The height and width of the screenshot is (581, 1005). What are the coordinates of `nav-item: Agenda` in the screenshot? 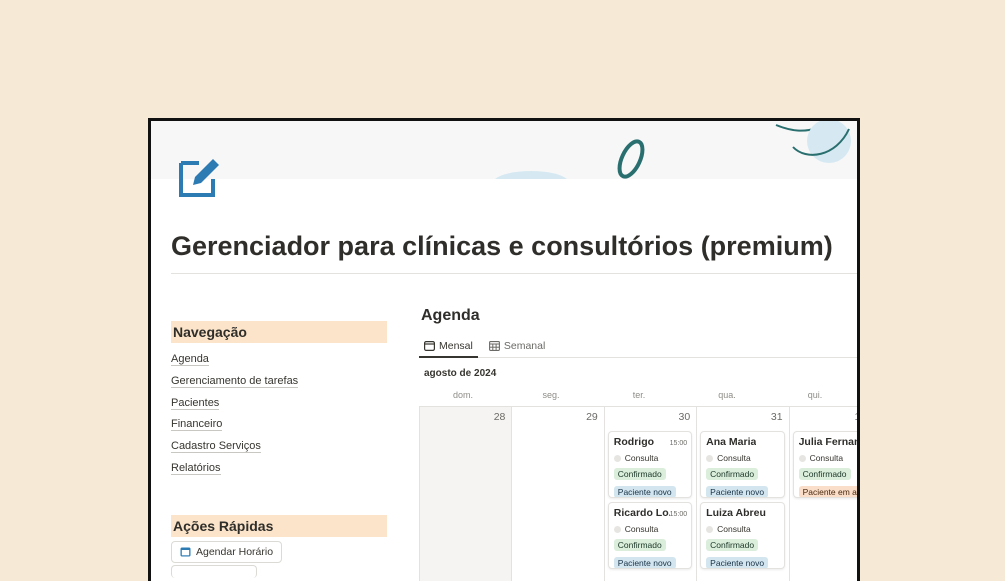 It's located at (279, 360).